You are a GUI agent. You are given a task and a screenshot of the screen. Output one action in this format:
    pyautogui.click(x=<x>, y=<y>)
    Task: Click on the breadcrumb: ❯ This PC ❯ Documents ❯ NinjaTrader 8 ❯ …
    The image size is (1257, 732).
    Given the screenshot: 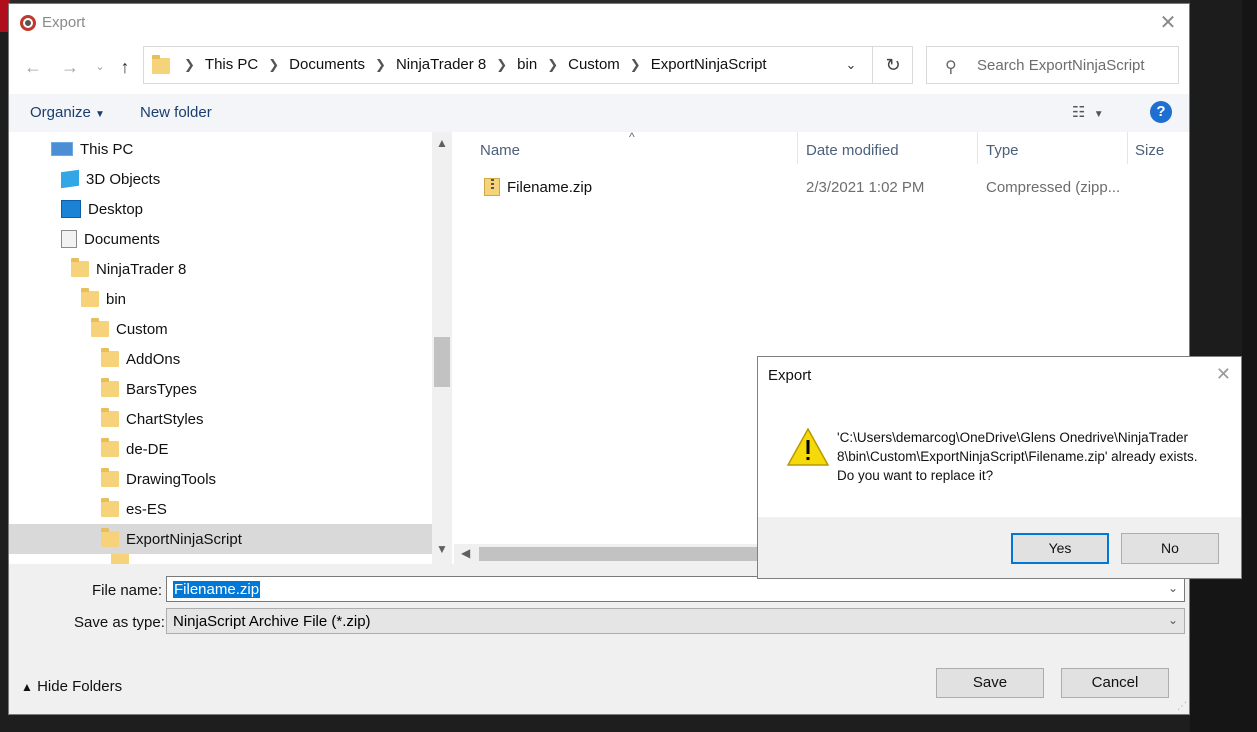 What is the action you would take?
    pyautogui.click(x=470, y=64)
    